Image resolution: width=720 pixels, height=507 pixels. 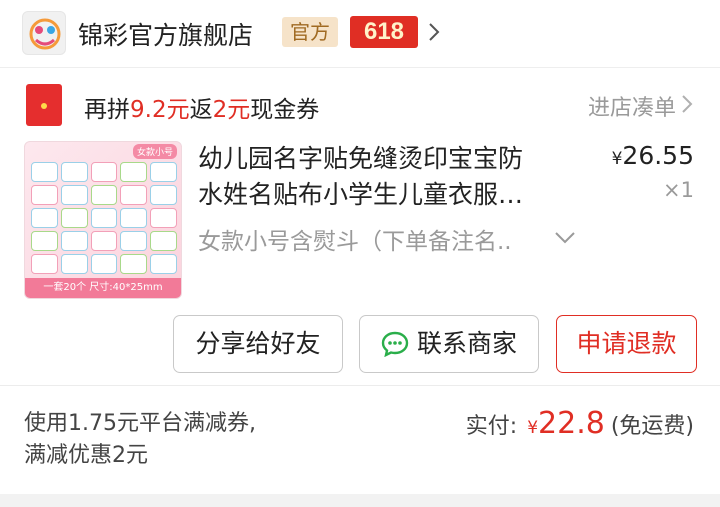 I want to click on share-button: 分享给好友, so click(x=258, y=344).